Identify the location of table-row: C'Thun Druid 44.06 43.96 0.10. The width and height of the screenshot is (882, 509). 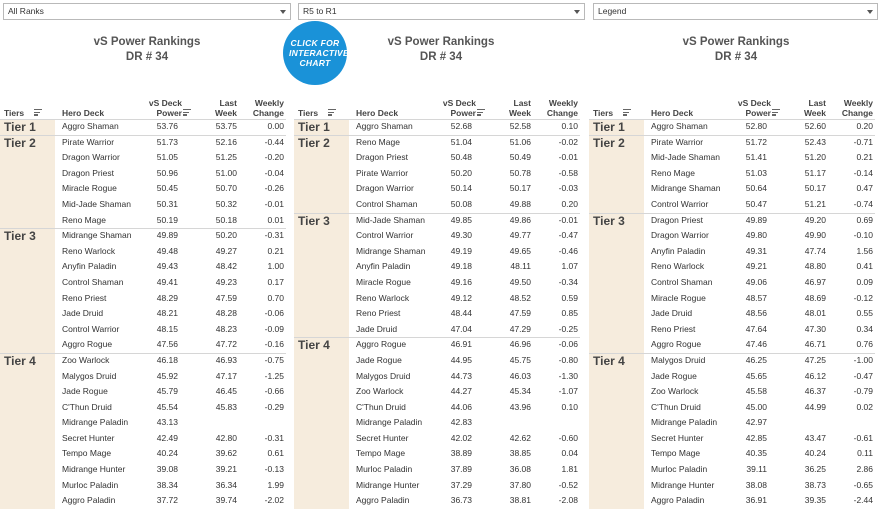
(441, 407).